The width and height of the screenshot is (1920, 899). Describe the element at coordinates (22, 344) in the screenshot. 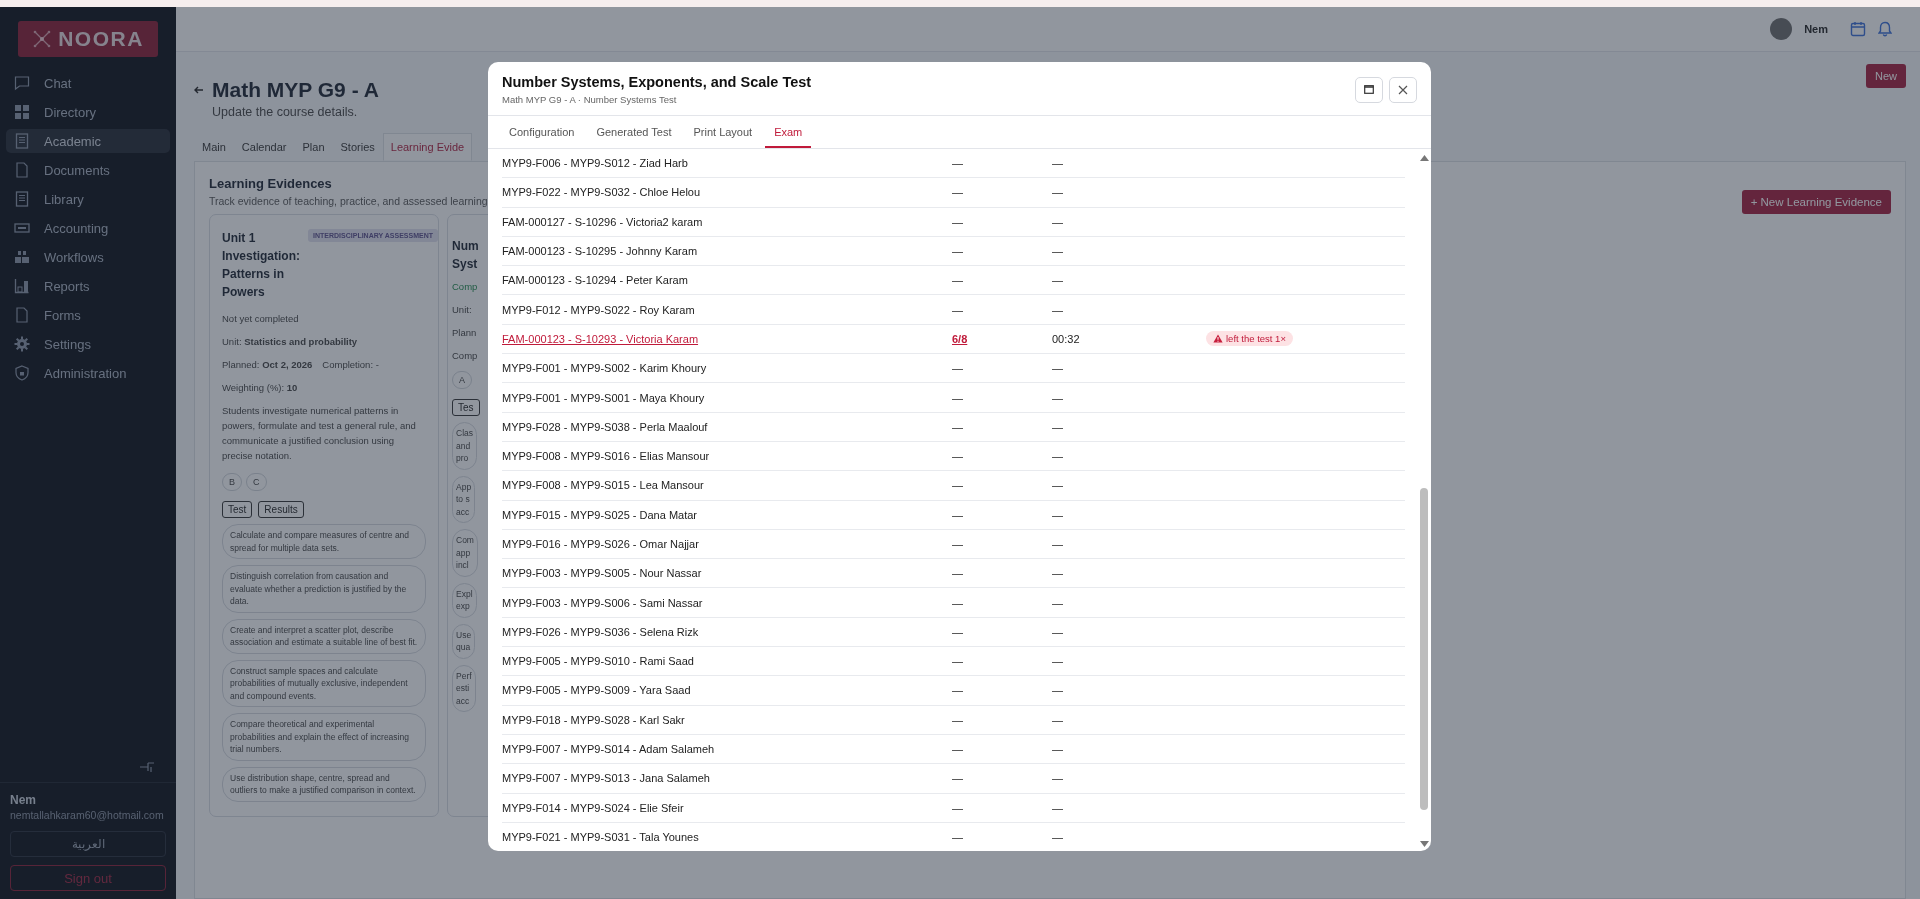

I see `gear-icon` at that location.